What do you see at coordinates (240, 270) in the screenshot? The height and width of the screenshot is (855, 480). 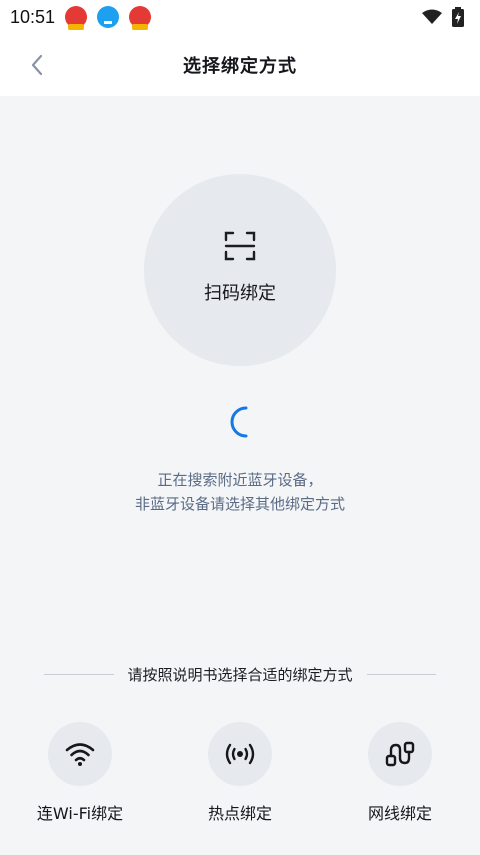 I see `scan-bind-button: 扫码绑定` at bounding box center [240, 270].